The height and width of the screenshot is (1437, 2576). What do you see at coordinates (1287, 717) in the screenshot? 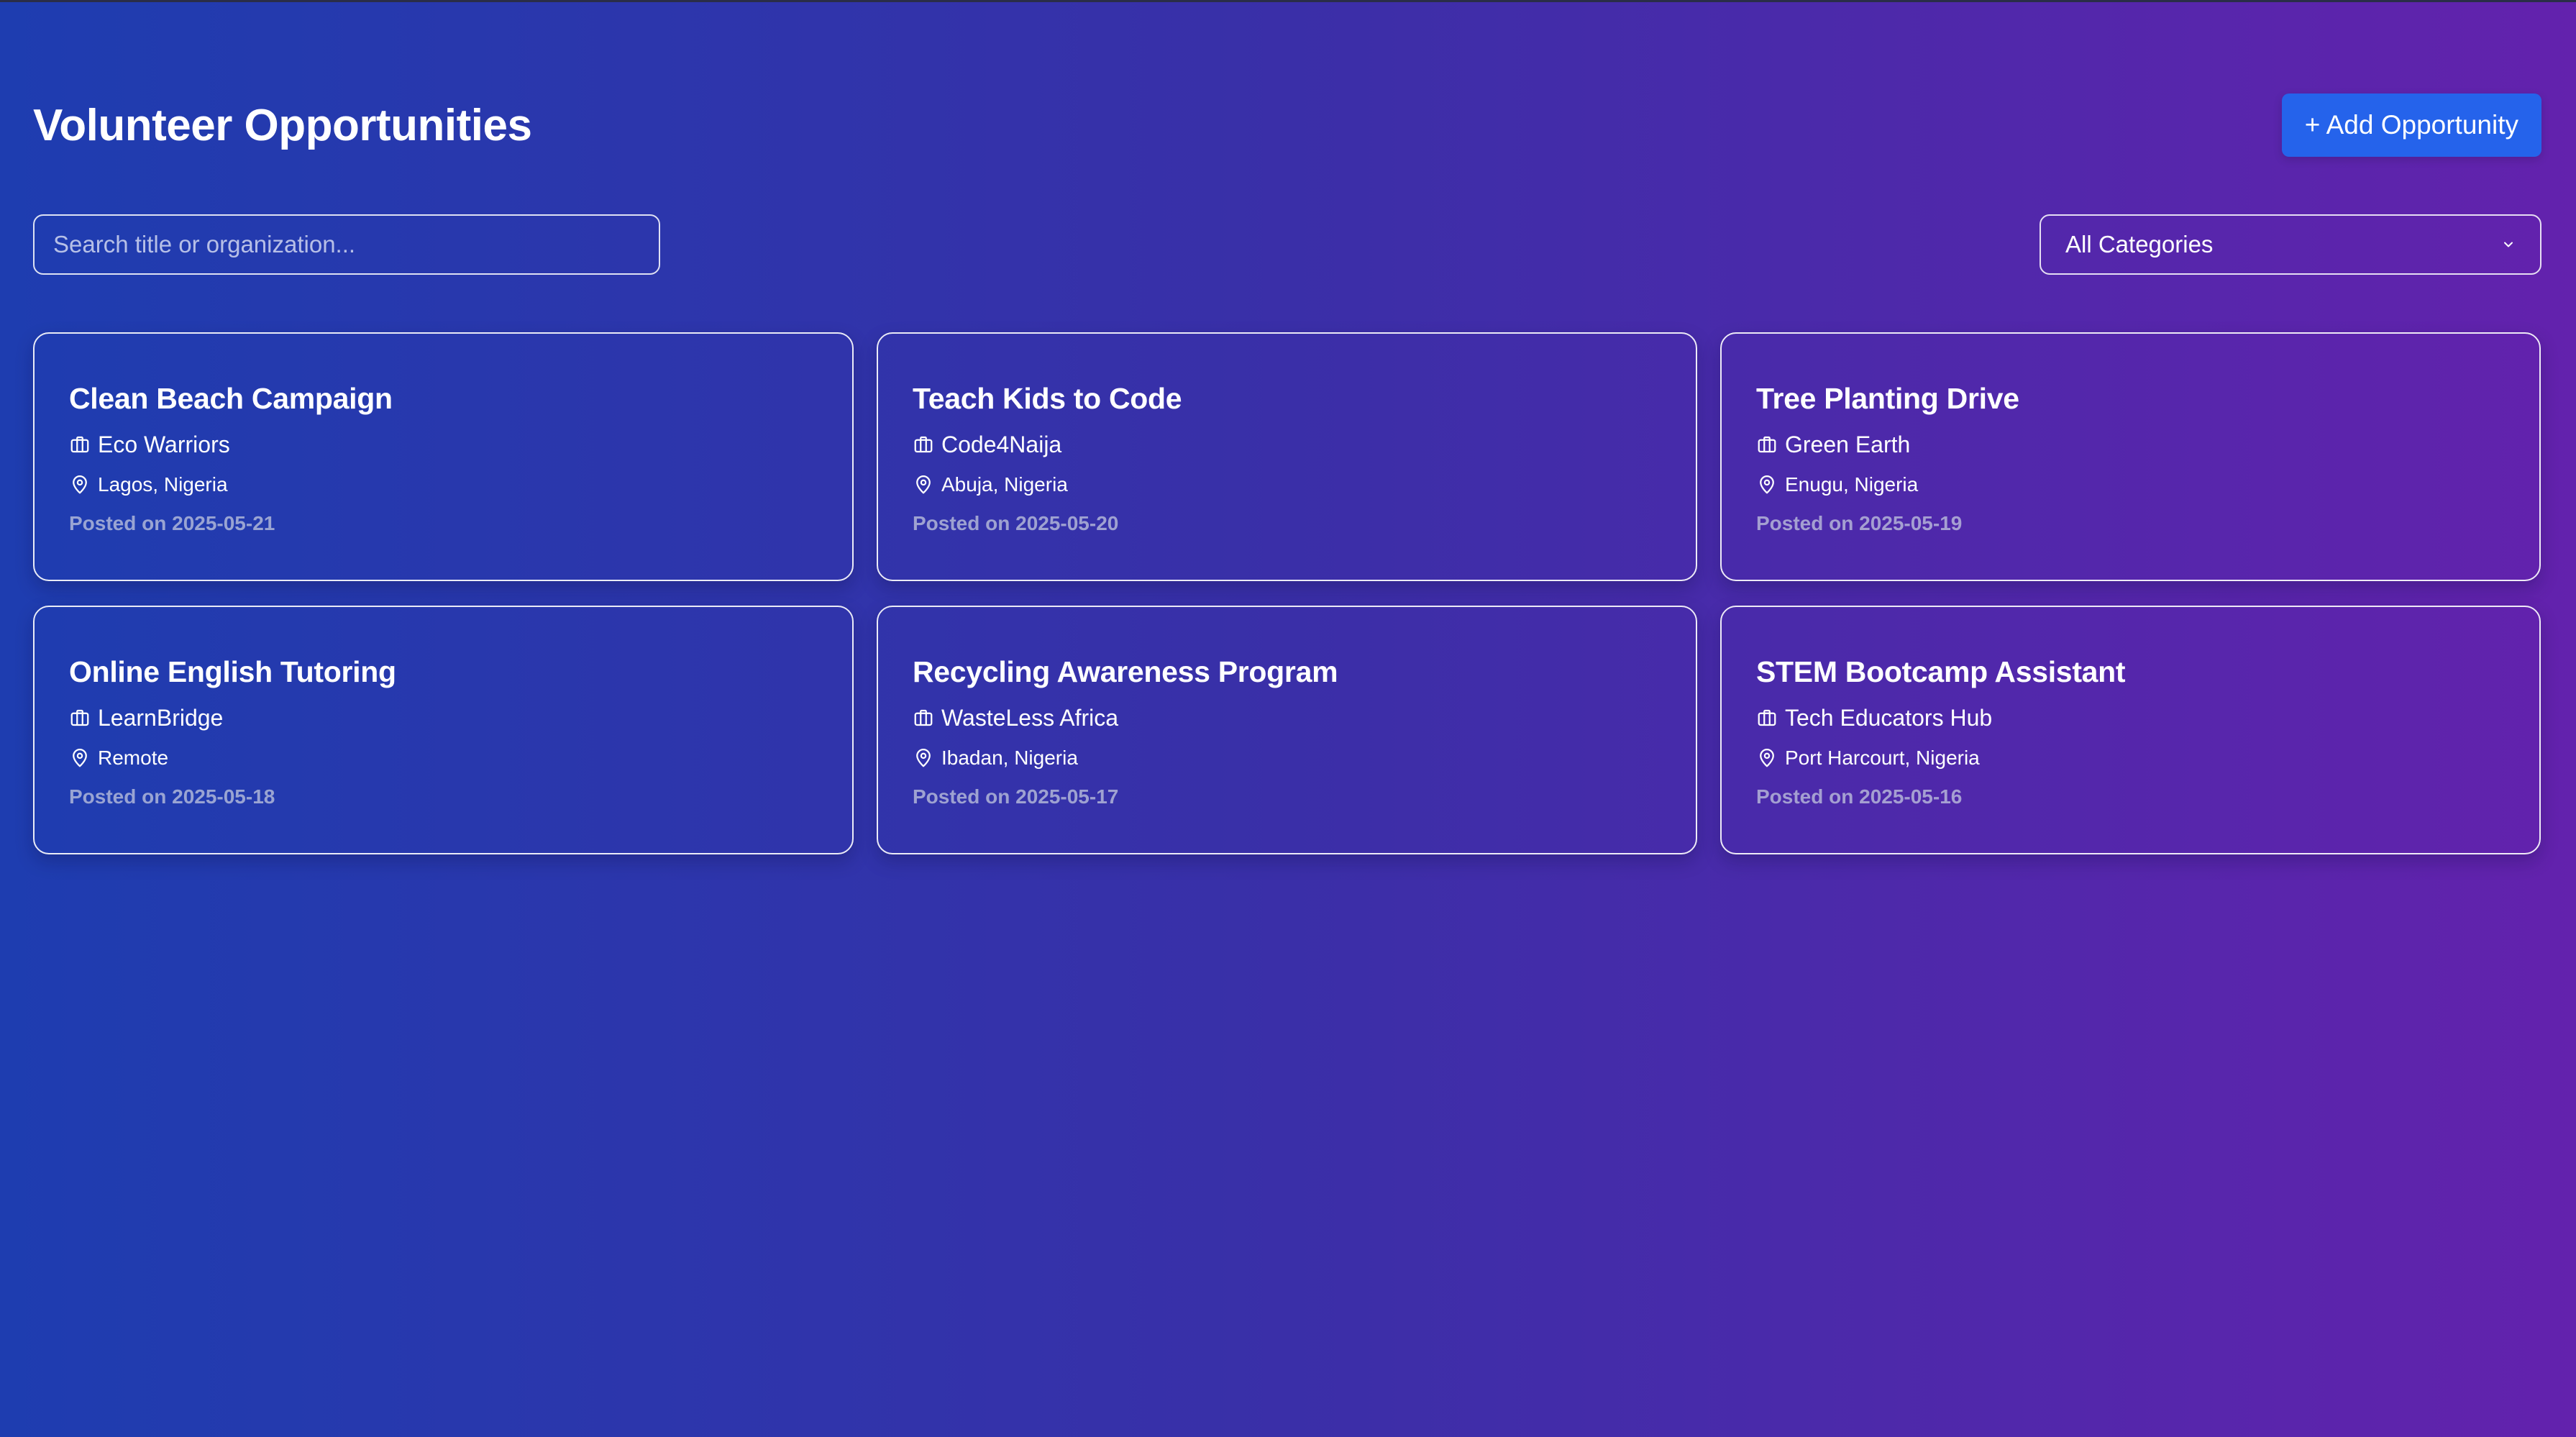
I see `card-organization: WasteLess Africa` at bounding box center [1287, 717].